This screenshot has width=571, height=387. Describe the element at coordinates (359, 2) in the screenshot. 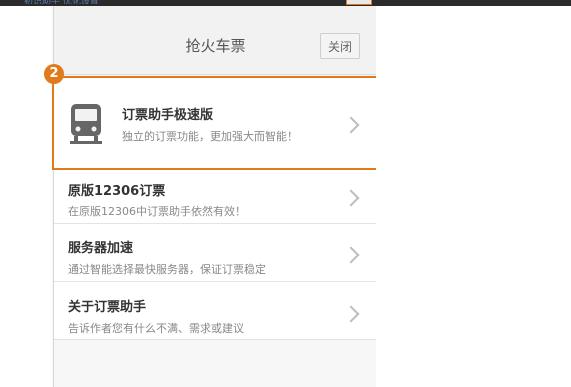

I see `extension-tab-notch` at that location.